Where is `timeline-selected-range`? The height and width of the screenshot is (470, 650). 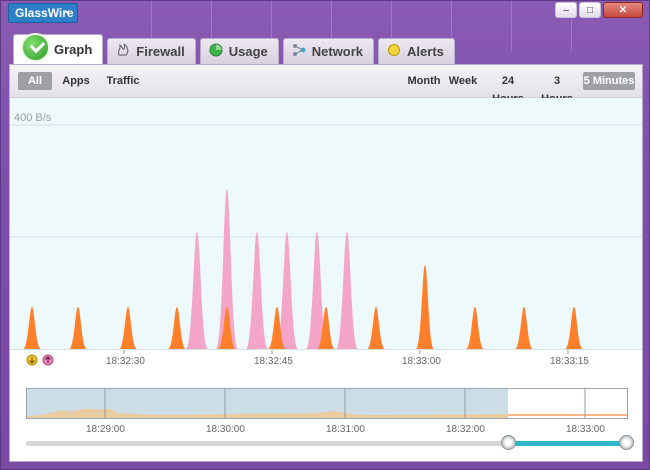
timeline-selected-range is located at coordinates (567, 443).